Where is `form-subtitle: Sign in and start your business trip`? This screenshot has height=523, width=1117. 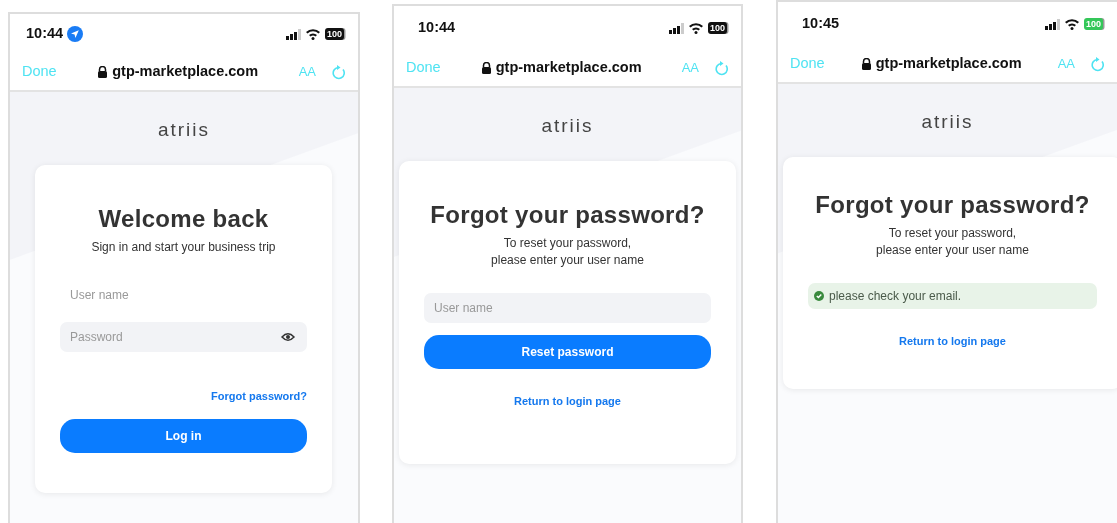 form-subtitle: Sign in and start your business trip is located at coordinates (183, 248).